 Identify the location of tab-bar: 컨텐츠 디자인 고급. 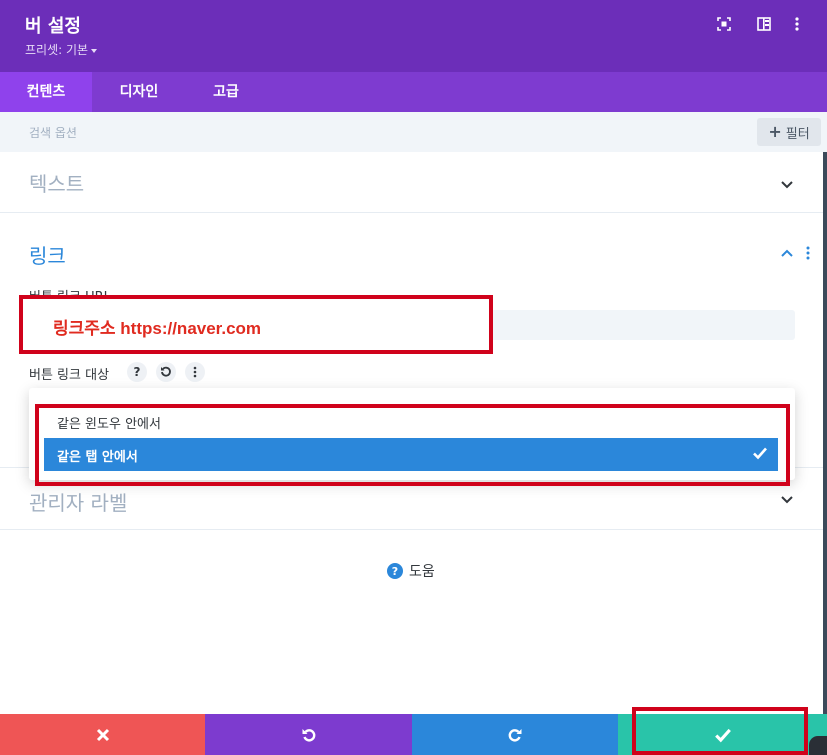
(413, 92).